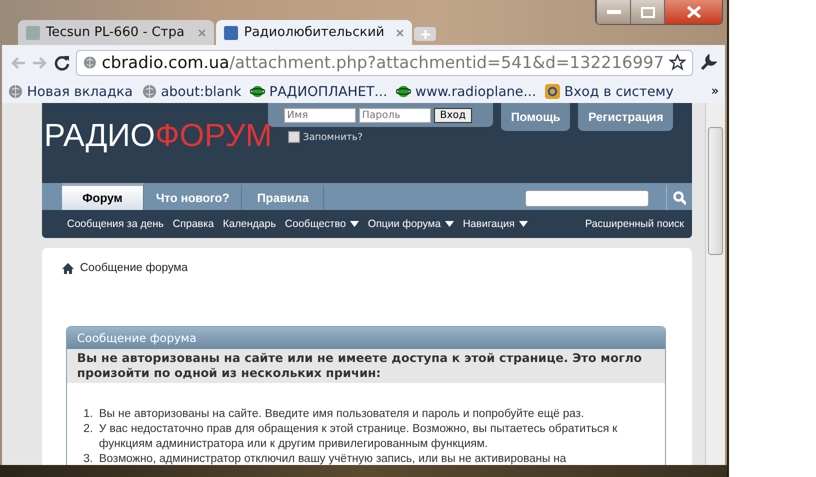 Image resolution: width=816 pixels, height=477 pixels. I want to click on url-text: cbradio.com.ua/attachment.php?attachmentid=541&d=132216997, so click(383, 62).